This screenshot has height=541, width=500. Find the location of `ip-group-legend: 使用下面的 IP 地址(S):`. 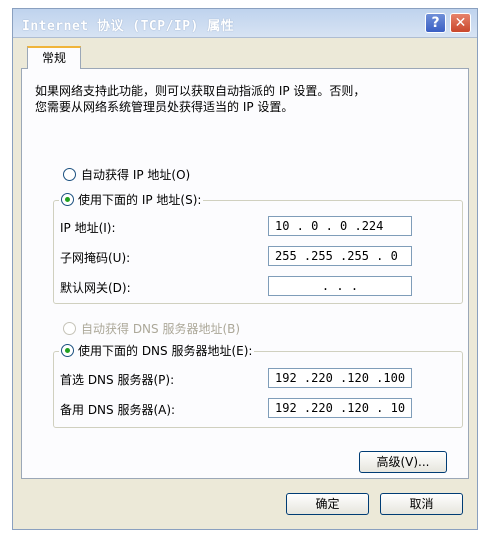

ip-group-legend: 使用下面的 IP 地址(S): is located at coordinates (131, 199).